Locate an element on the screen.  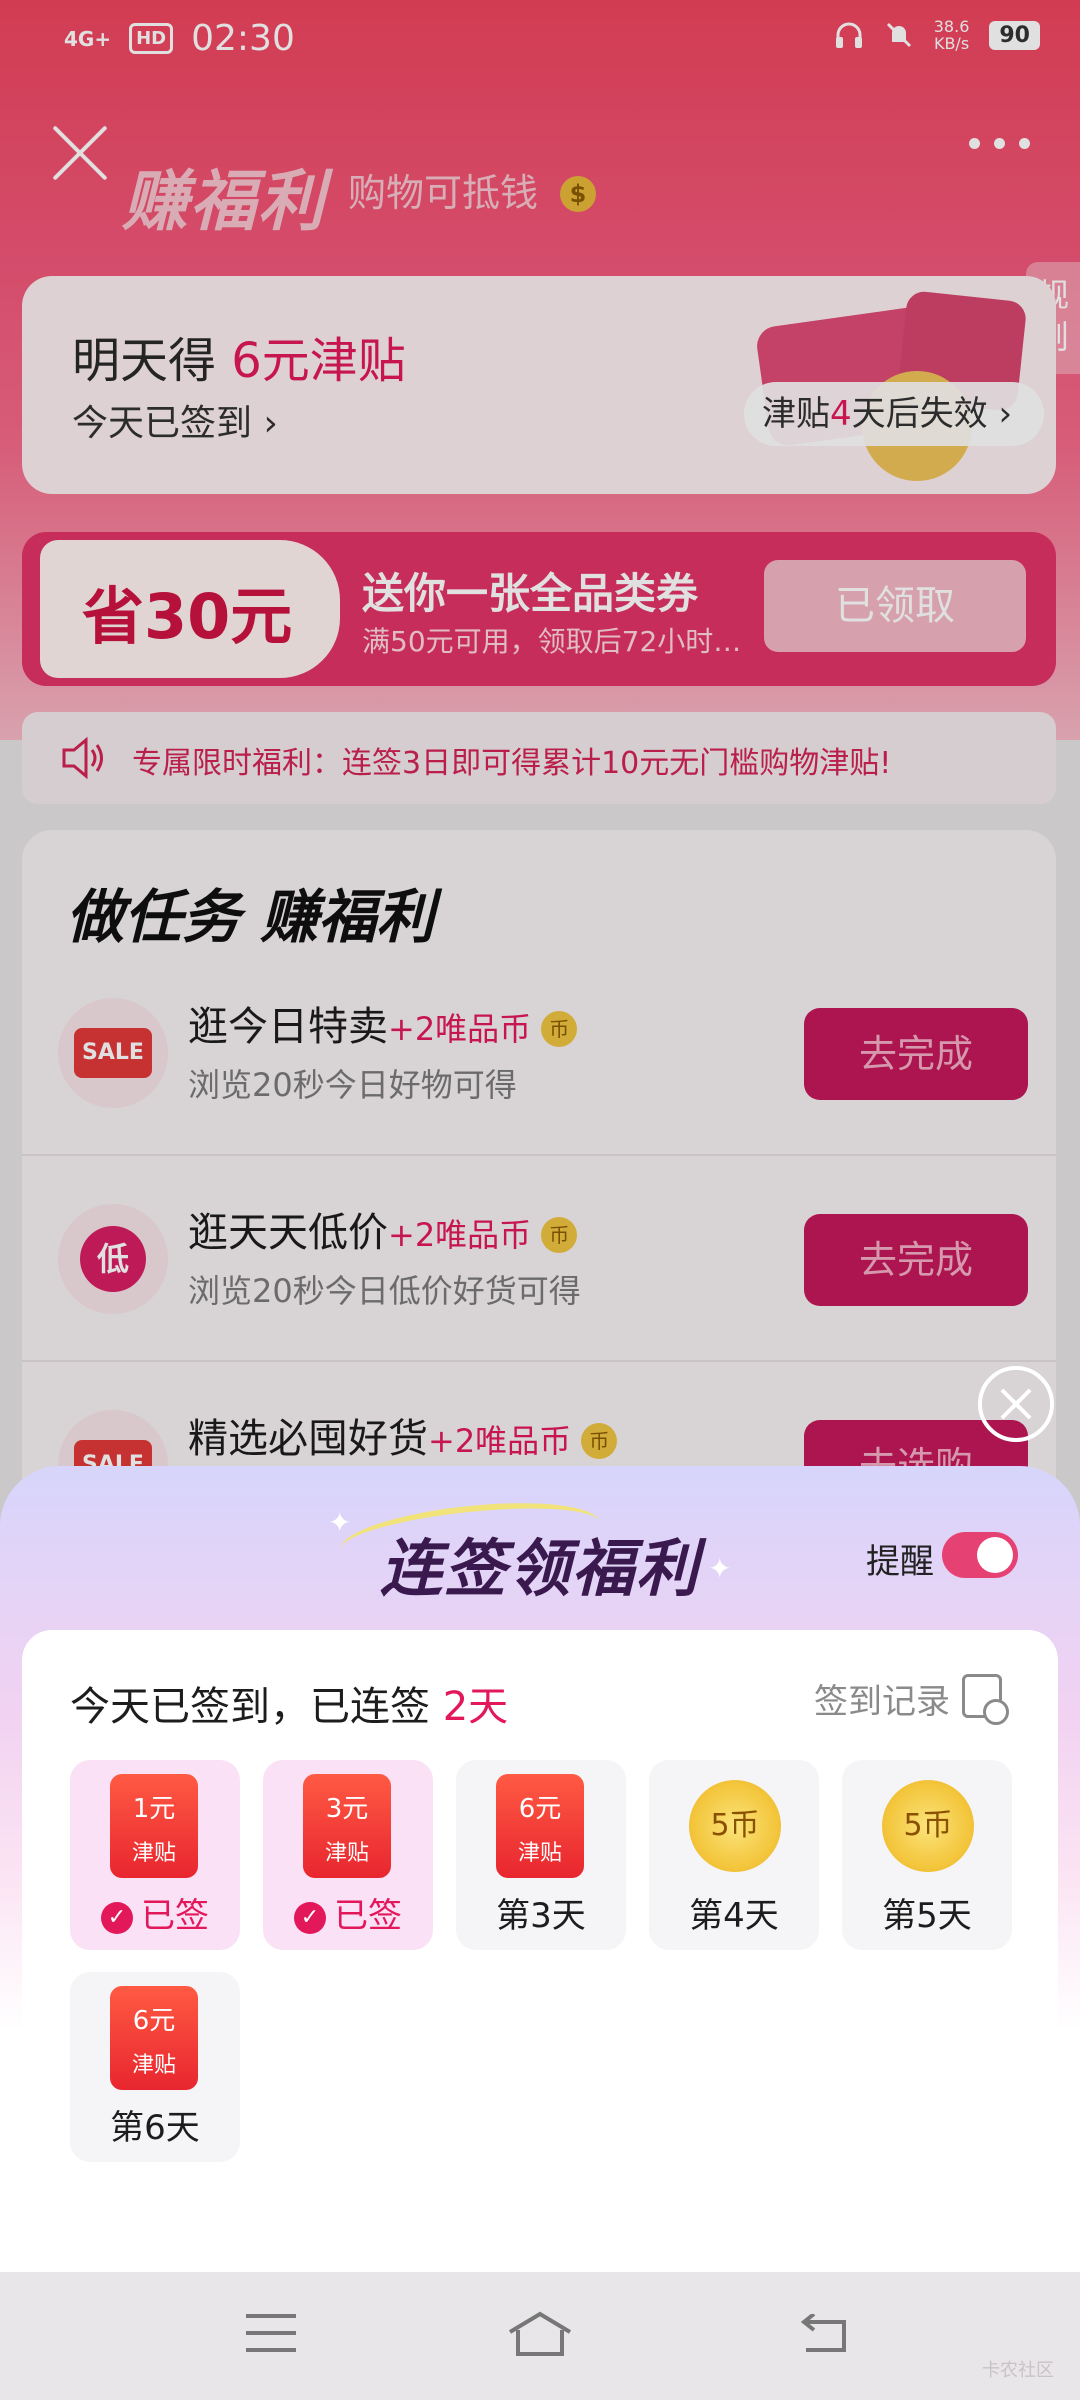
watermark: 卡农社区 is located at coordinates (1018, 2370).